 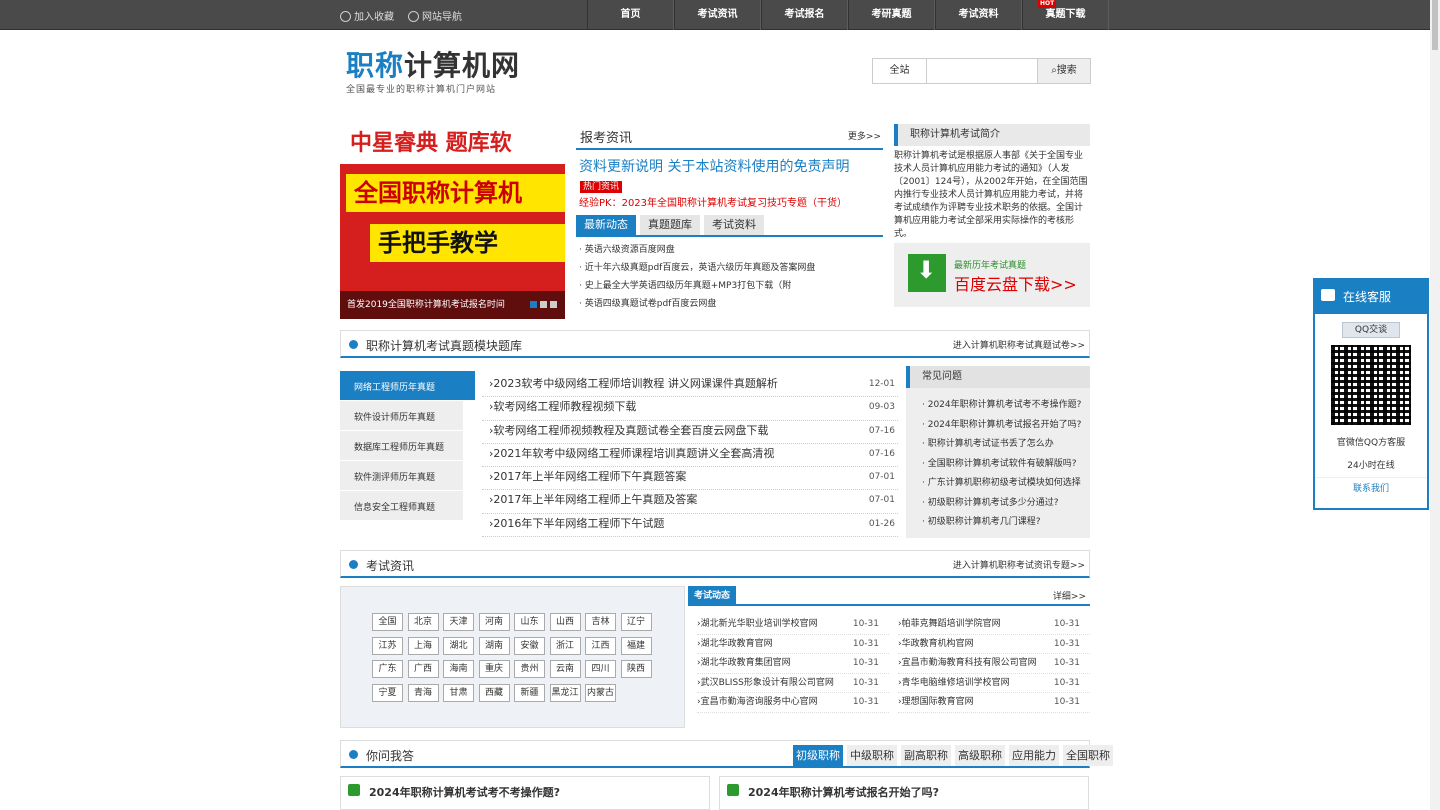 What do you see at coordinates (529, 645) in the screenshot?
I see `province-button: 安徽` at bounding box center [529, 645].